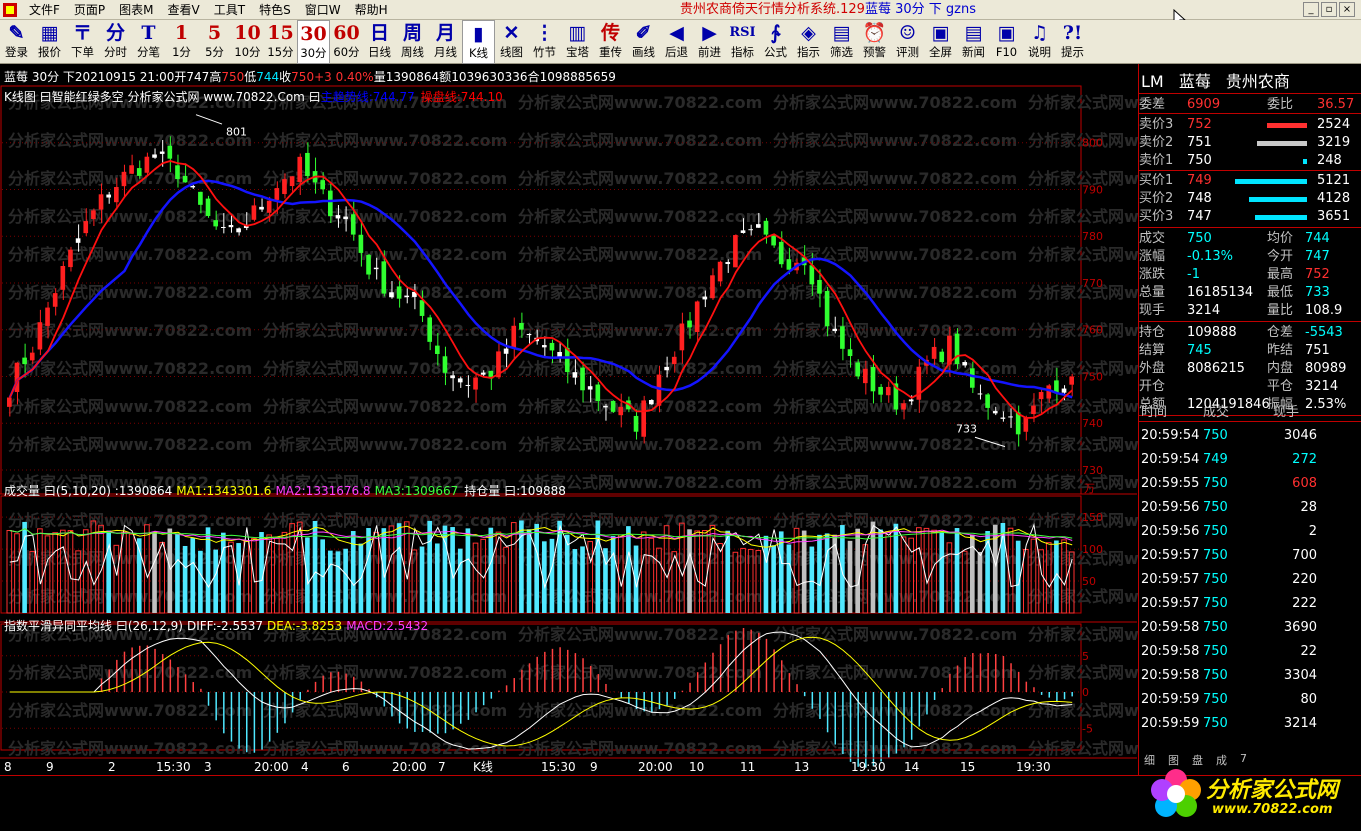 The height and width of the screenshot is (831, 1361). What do you see at coordinates (379, 42) in the screenshot?
I see `toolbar-daily-button: 日日线` at bounding box center [379, 42].